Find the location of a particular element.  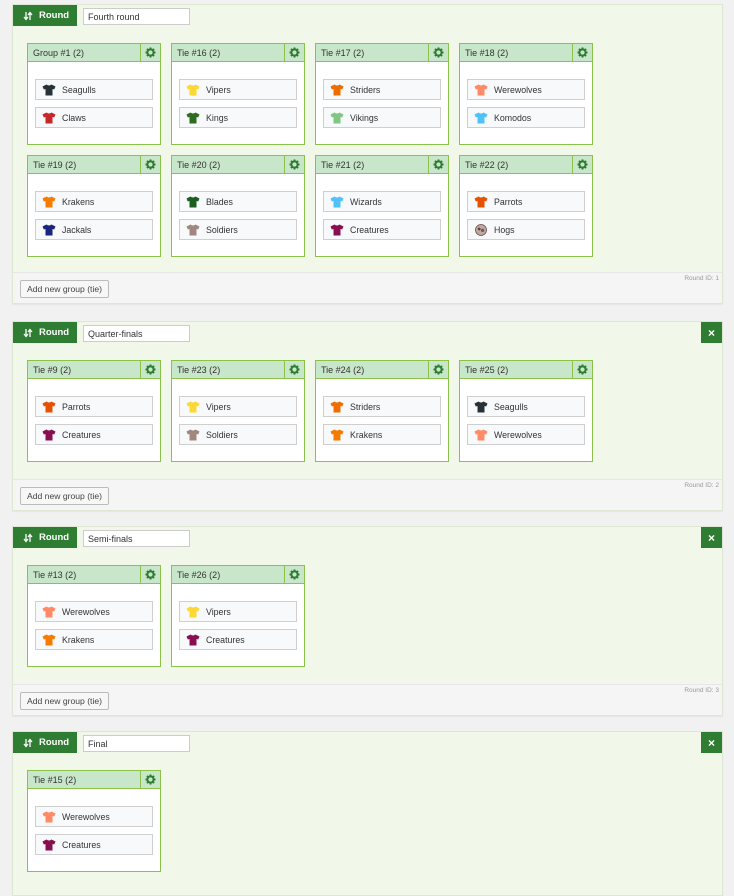

team-name: Creatures is located at coordinates (81, 434).